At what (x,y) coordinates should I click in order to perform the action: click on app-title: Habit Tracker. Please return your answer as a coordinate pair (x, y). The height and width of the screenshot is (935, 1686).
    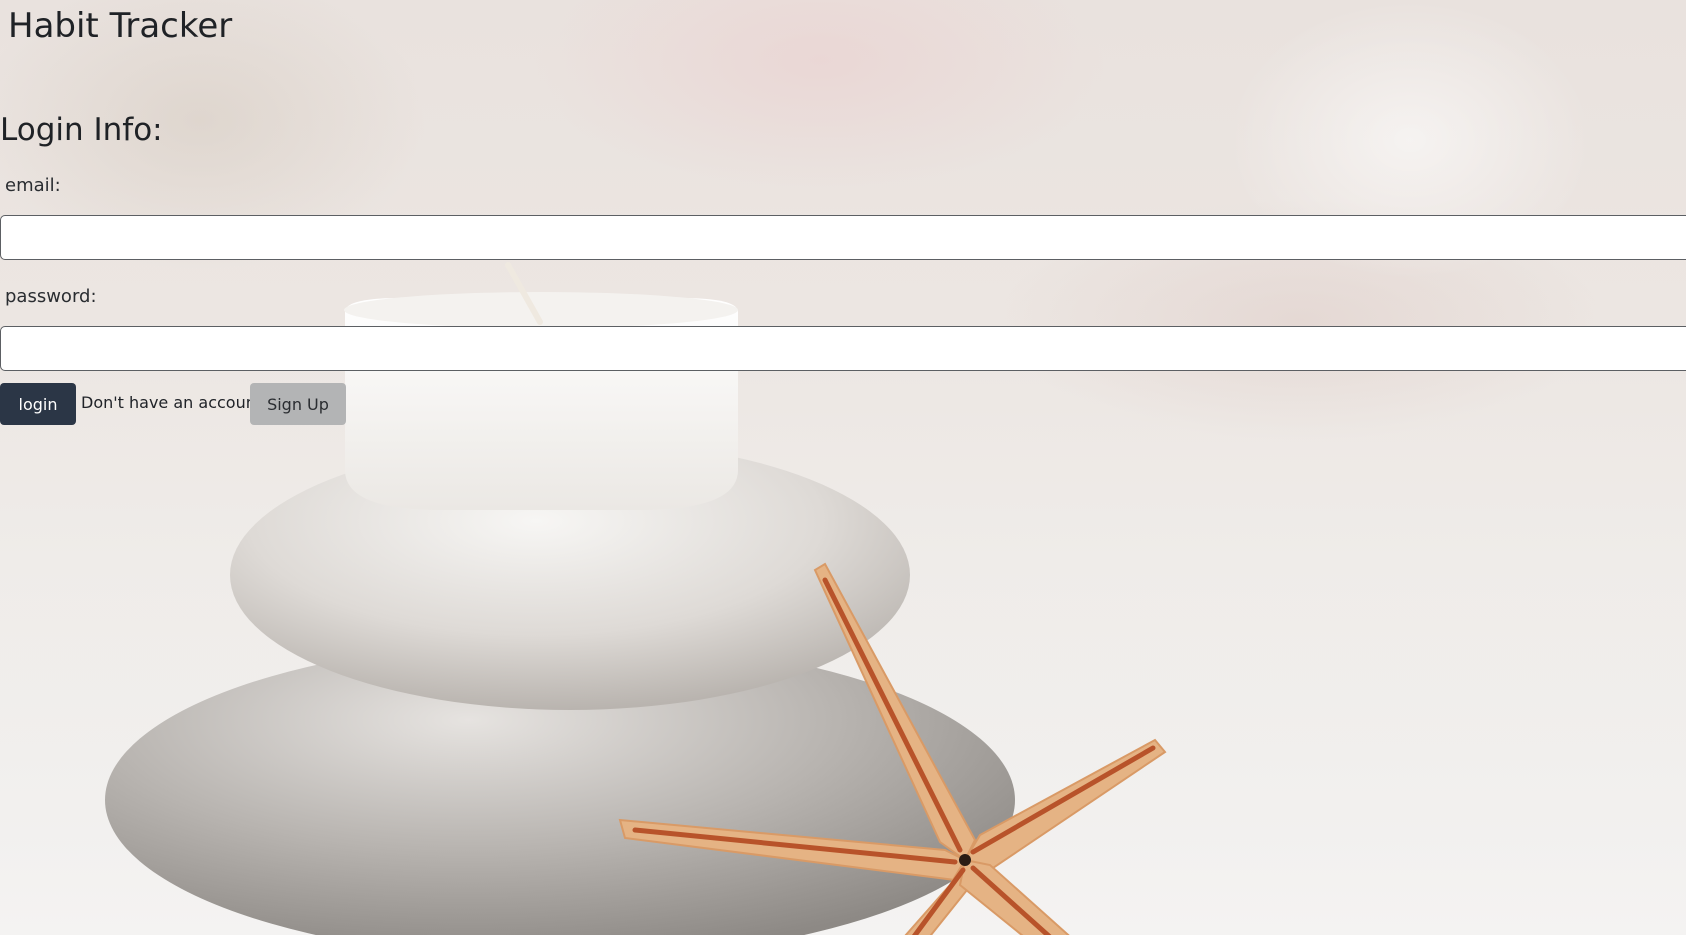
    Looking at the image, I should click on (120, 26).